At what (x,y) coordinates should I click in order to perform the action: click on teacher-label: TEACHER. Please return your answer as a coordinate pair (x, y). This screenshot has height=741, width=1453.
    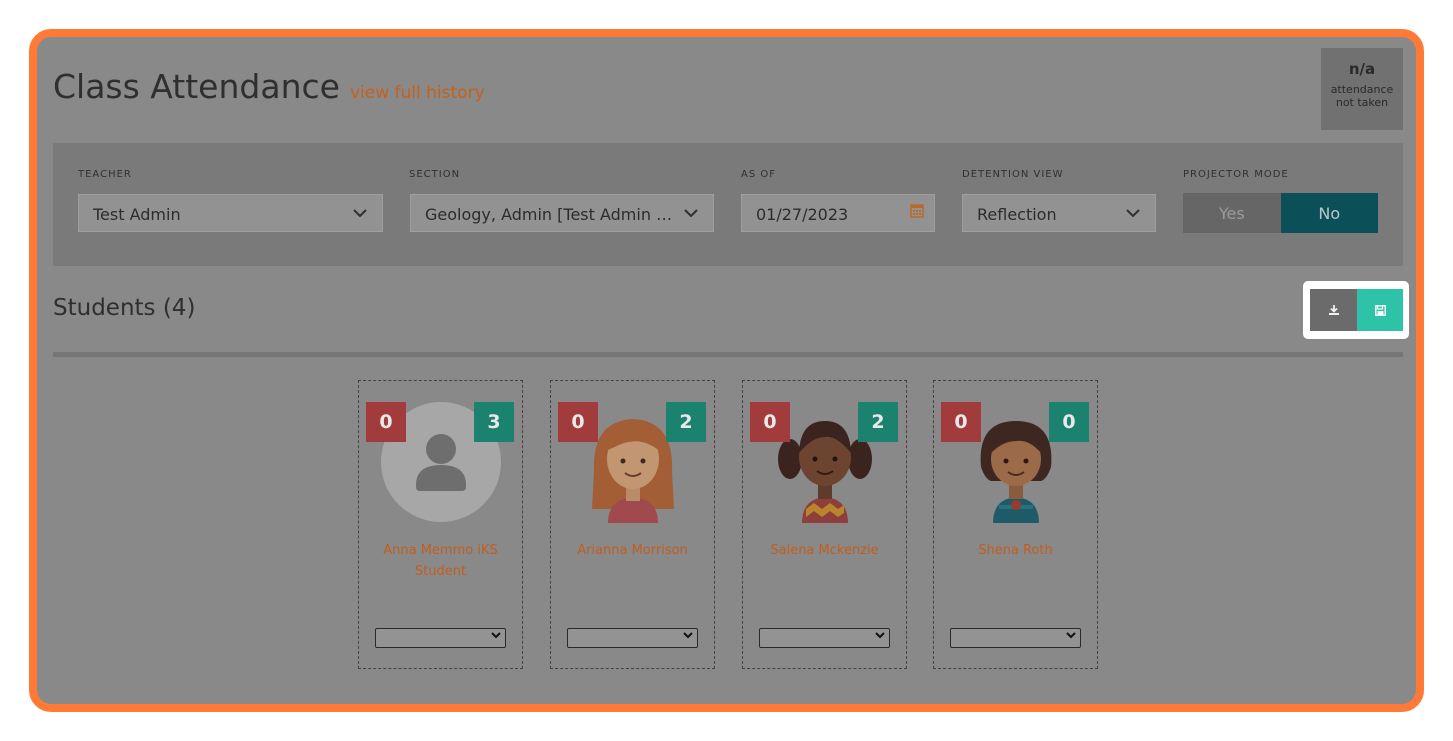
    Looking at the image, I should click on (105, 174).